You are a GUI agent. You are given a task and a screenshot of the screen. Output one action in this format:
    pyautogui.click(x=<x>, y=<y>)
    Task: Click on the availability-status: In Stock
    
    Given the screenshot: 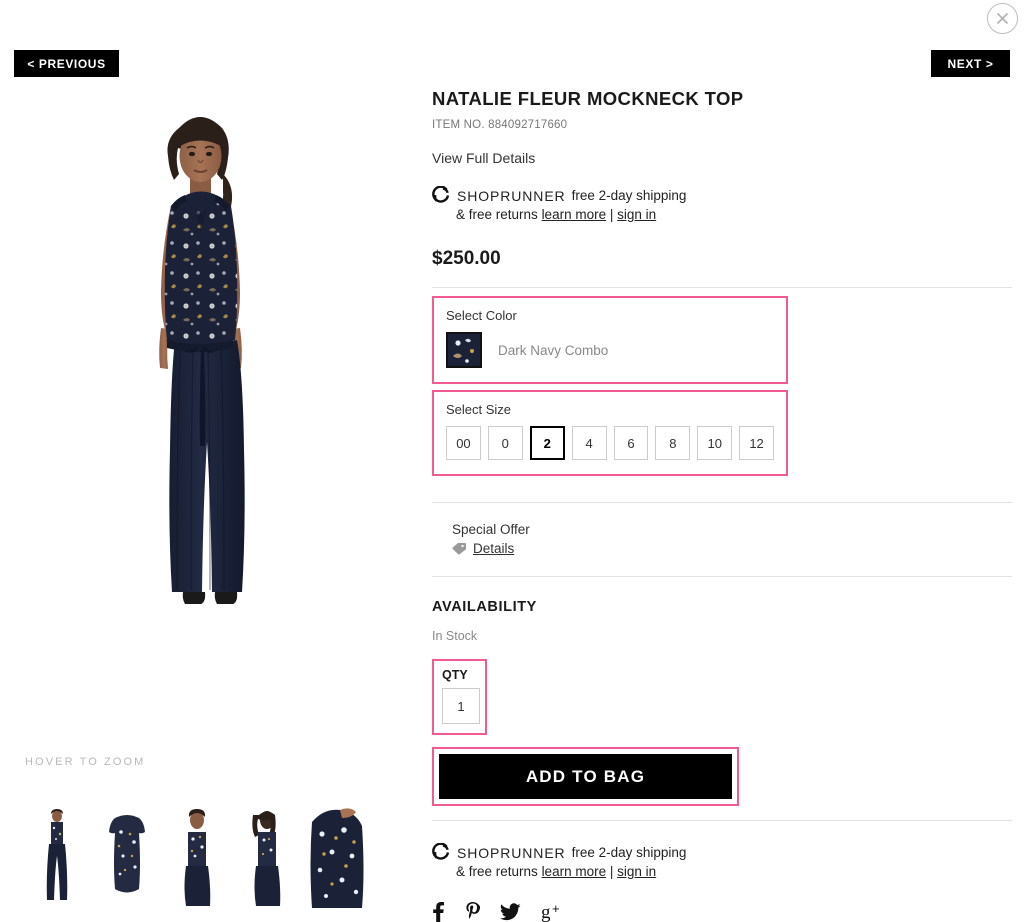 What is the action you would take?
    pyautogui.click(x=455, y=636)
    